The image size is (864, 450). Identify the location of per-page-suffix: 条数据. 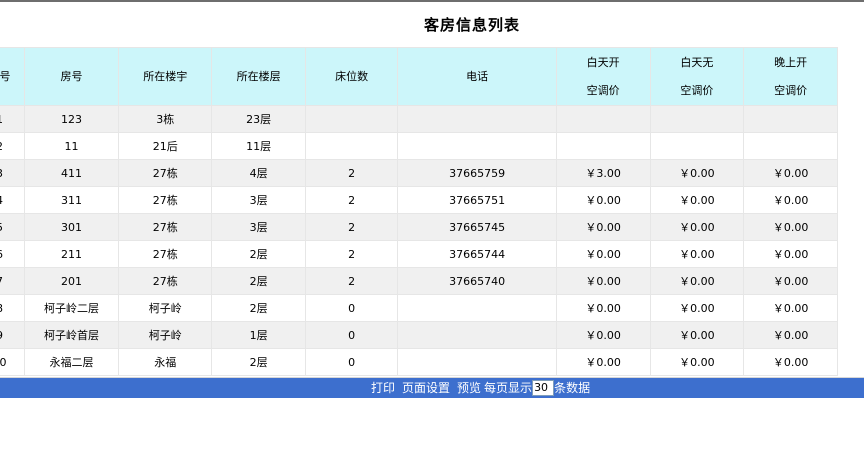
(572, 388).